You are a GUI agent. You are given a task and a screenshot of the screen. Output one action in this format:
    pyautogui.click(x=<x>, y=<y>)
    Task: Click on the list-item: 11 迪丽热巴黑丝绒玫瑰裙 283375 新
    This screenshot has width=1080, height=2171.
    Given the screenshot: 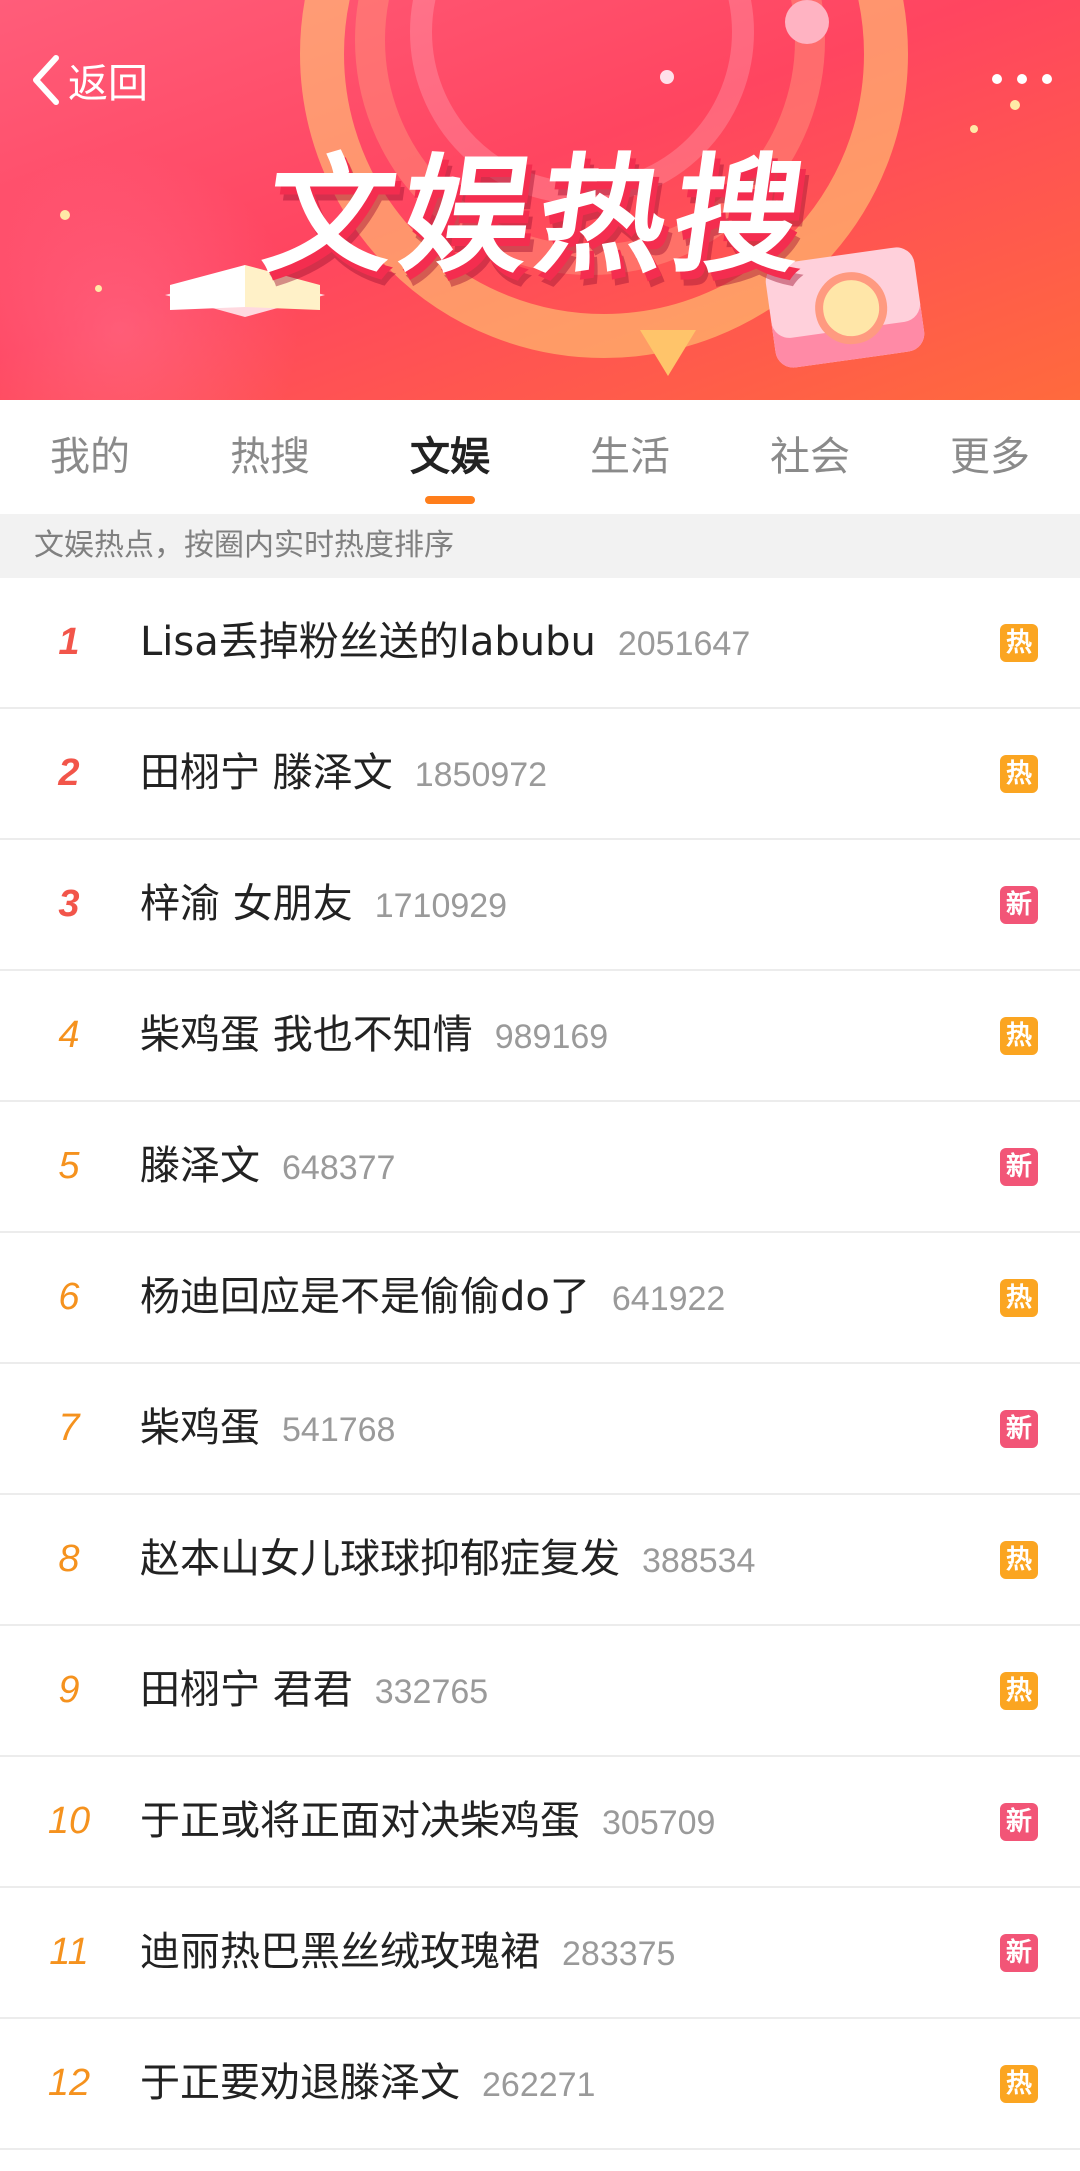 What is the action you would take?
    pyautogui.click(x=540, y=1953)
    